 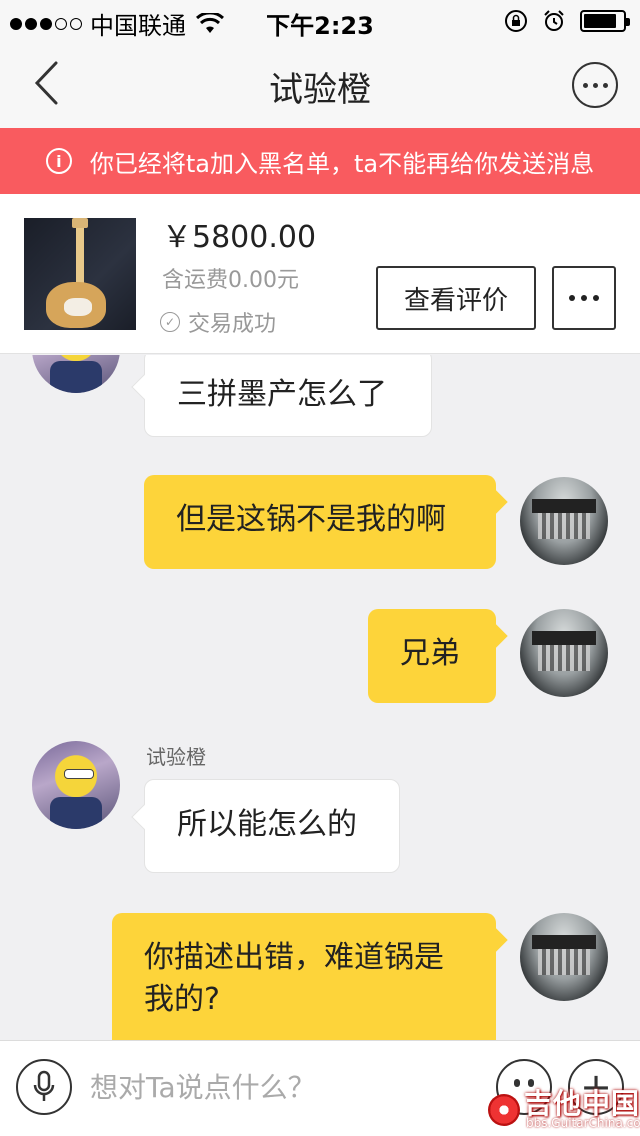 What do you see at coordinates (170, 322) in the screenshot?
I see `check-circle-icon: ✓` at bounding box center [170, 322].